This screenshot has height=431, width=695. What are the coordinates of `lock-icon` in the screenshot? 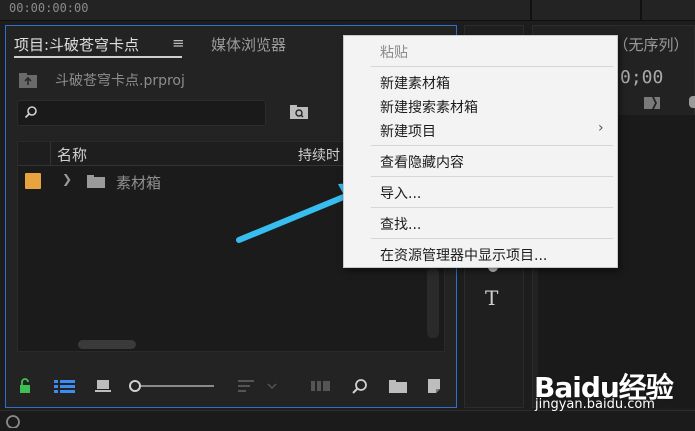 It's located at (25, 386).